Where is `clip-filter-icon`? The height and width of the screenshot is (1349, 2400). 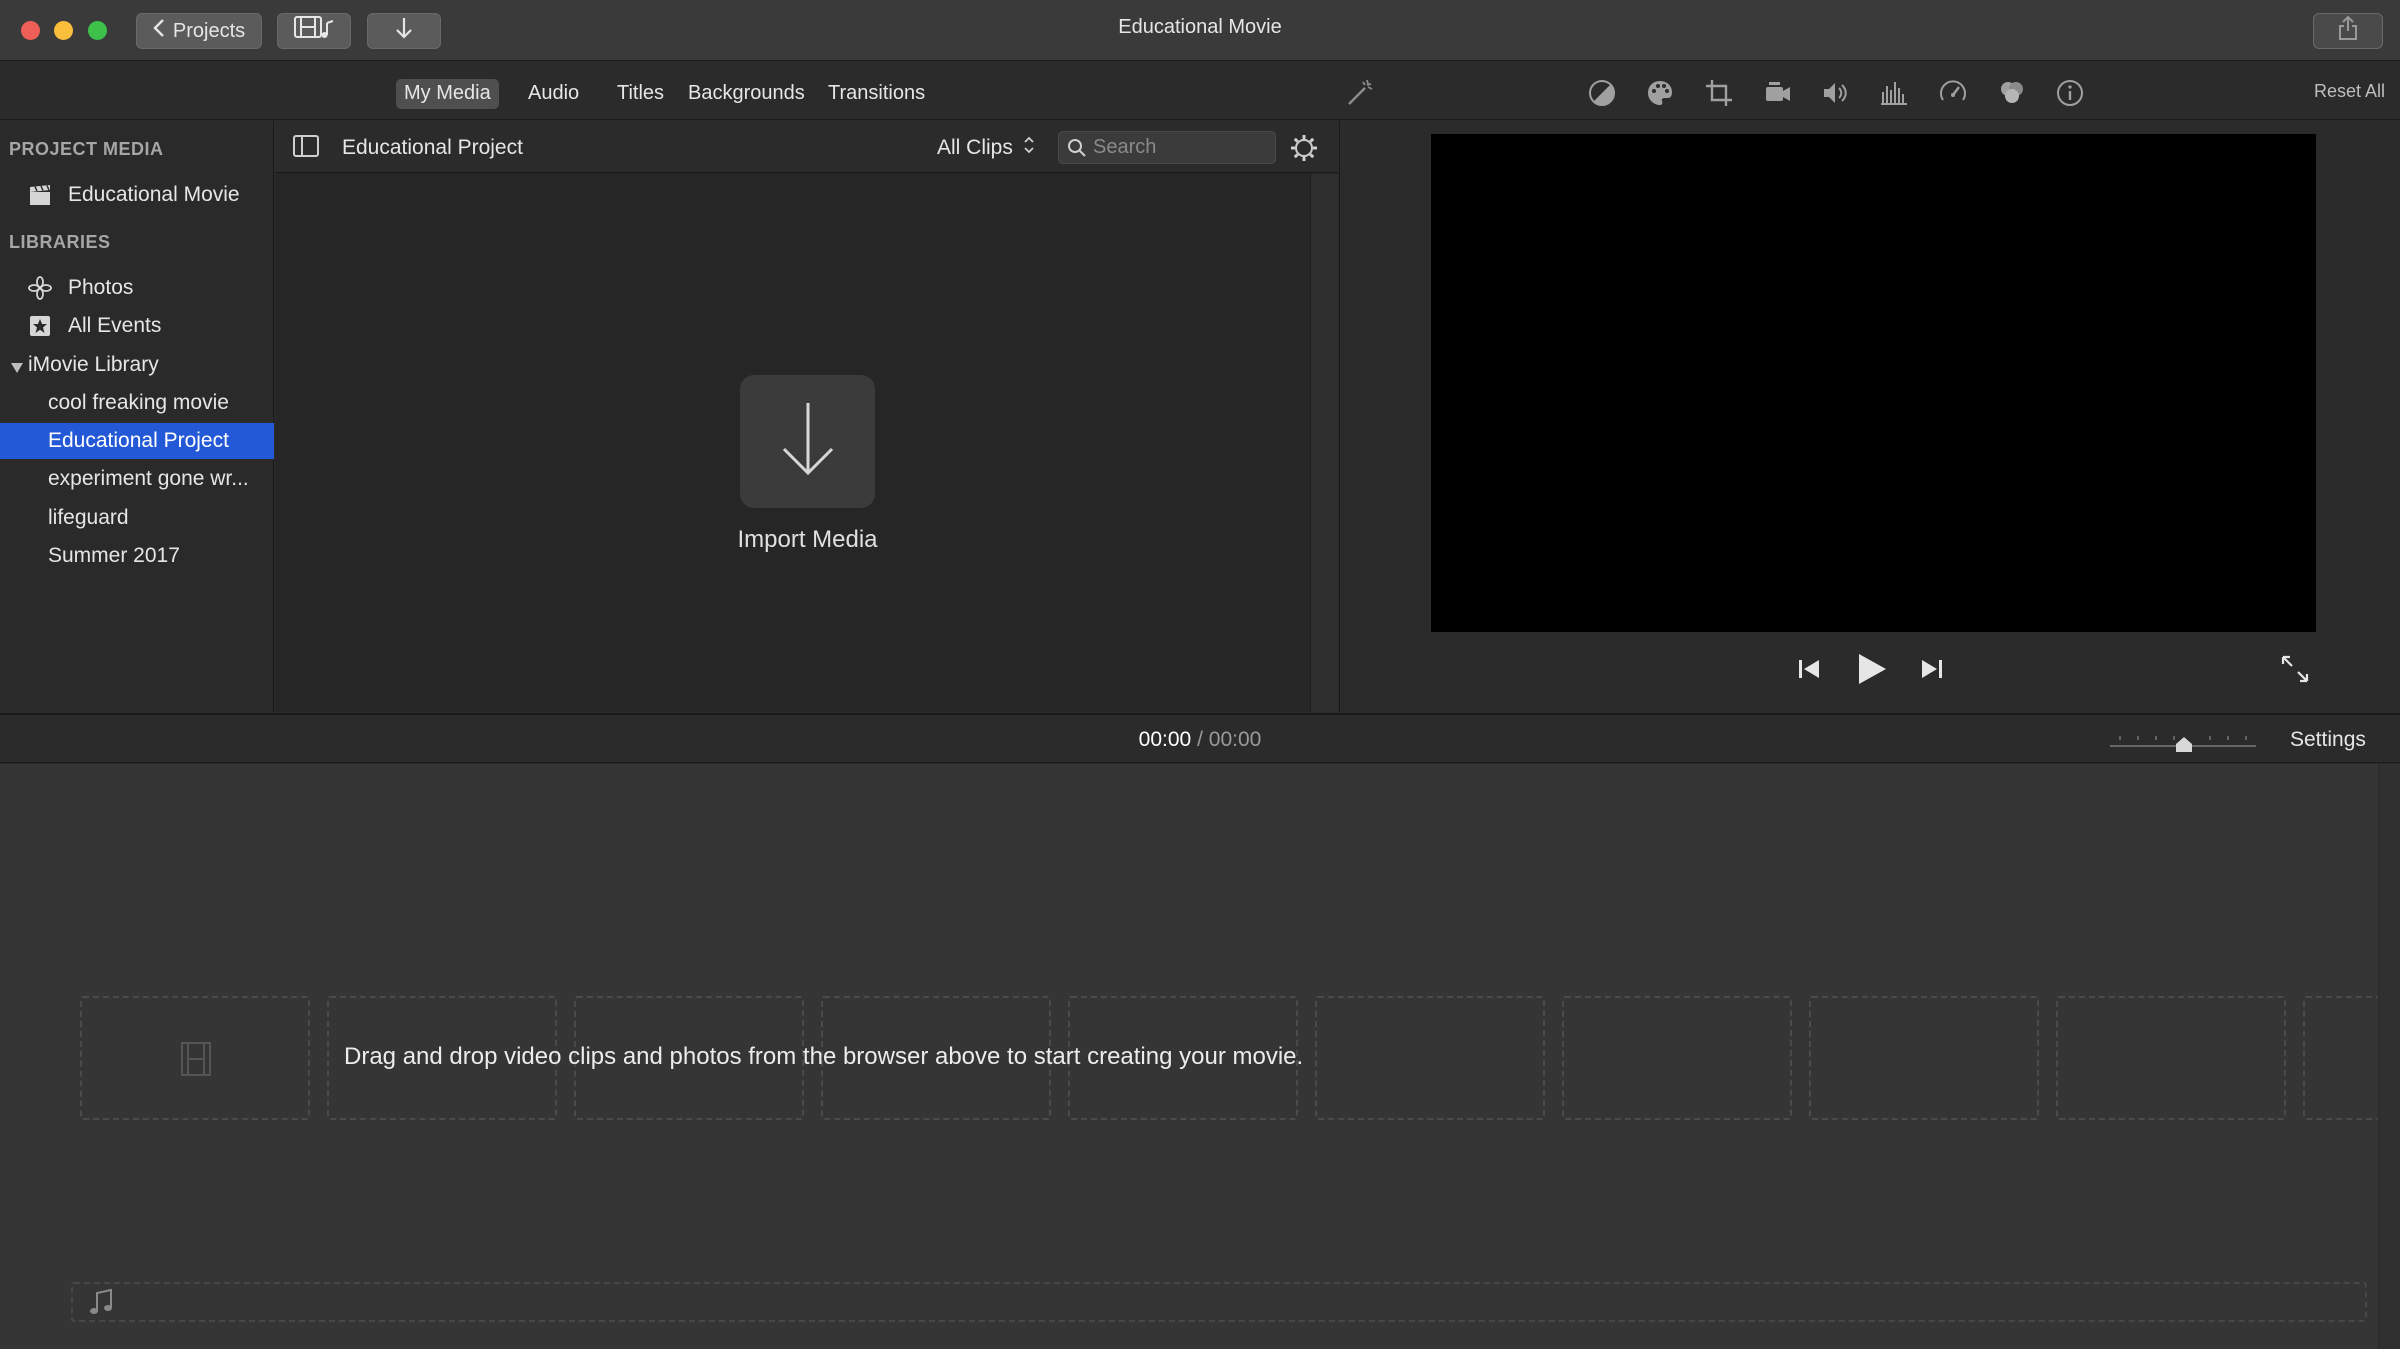
clip-filter-icon is located at coordinates (2012, 93).